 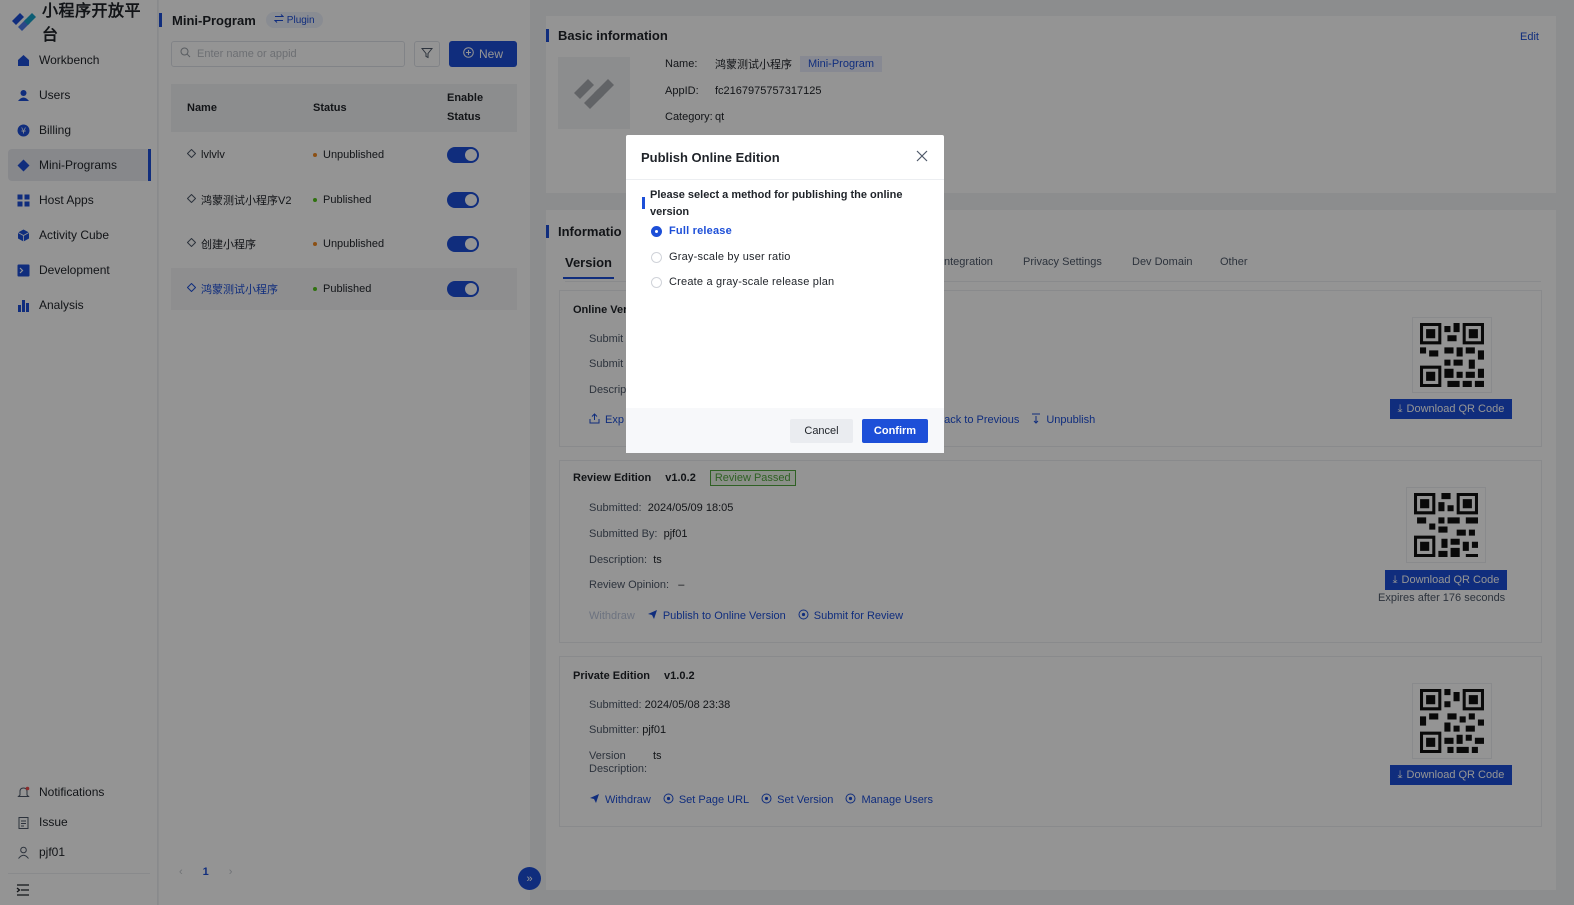 I want to click on option-label: Gray-scale by user ratio, so click(x=730, y=257).